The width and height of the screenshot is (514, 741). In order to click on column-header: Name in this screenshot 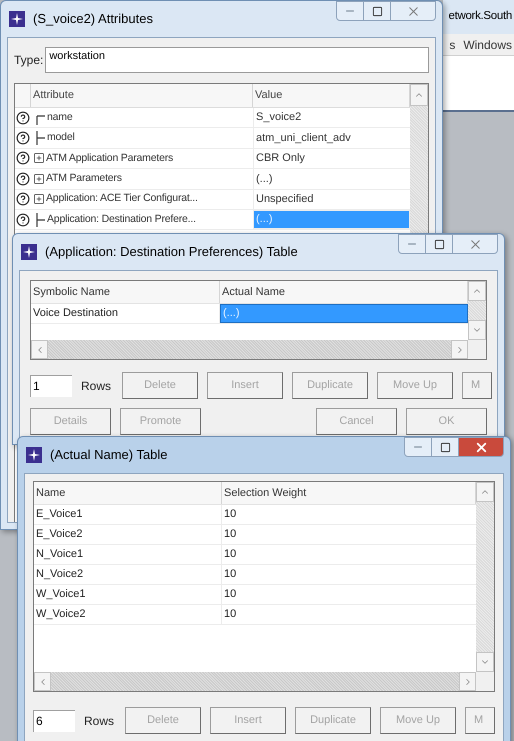, I will do `click(128, 493)`.